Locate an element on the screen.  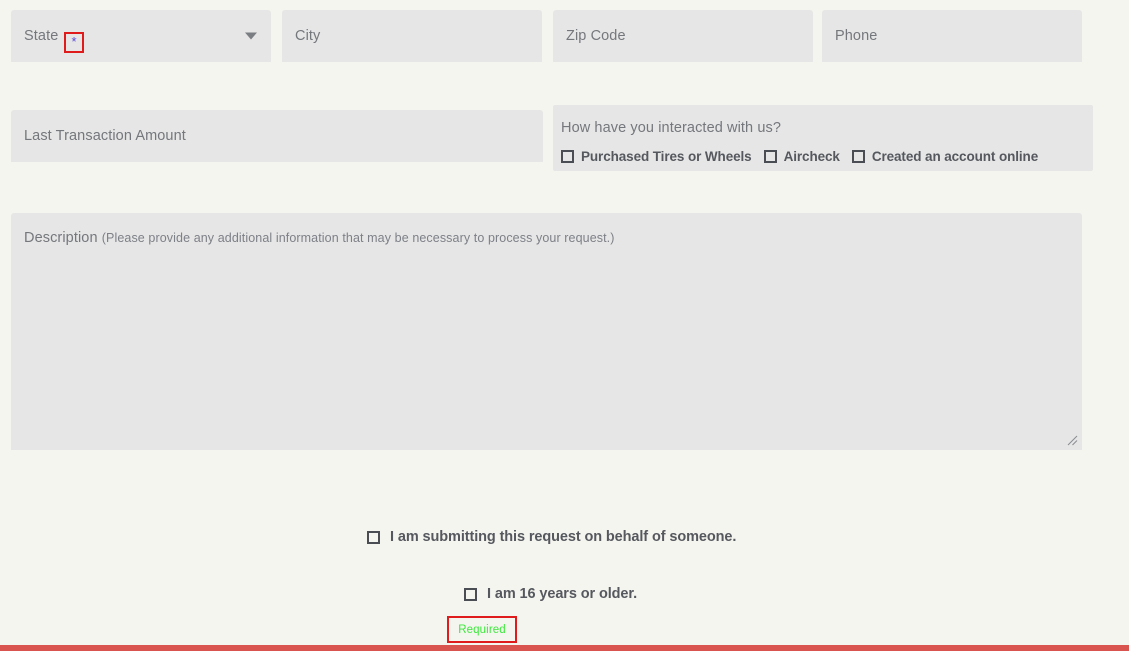
checkbox-age-16-or-older: I am 16 years or older. is located at coordinates (550, 594).